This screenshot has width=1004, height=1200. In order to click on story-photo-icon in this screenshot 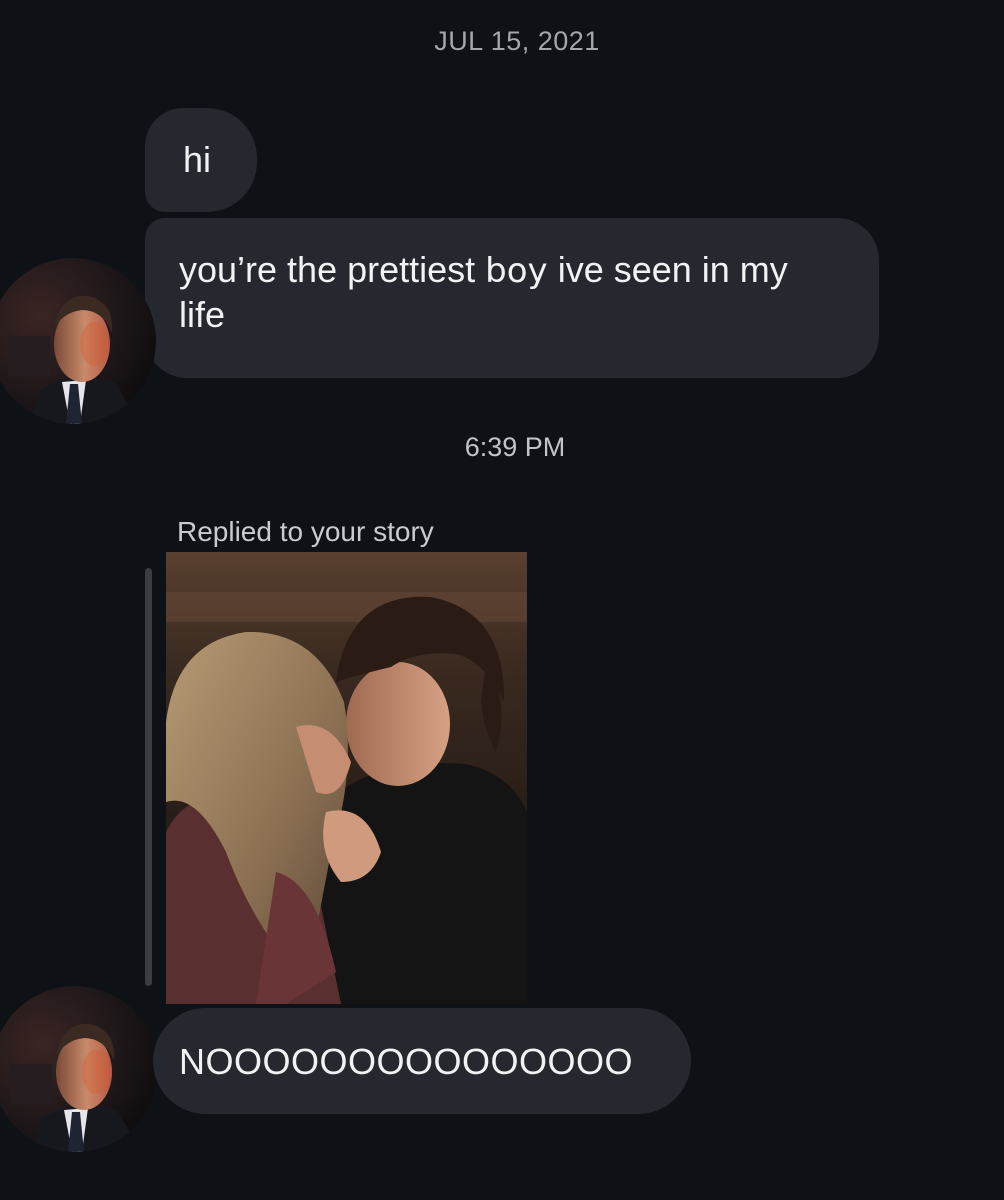, I will do `click(346, 778)`.